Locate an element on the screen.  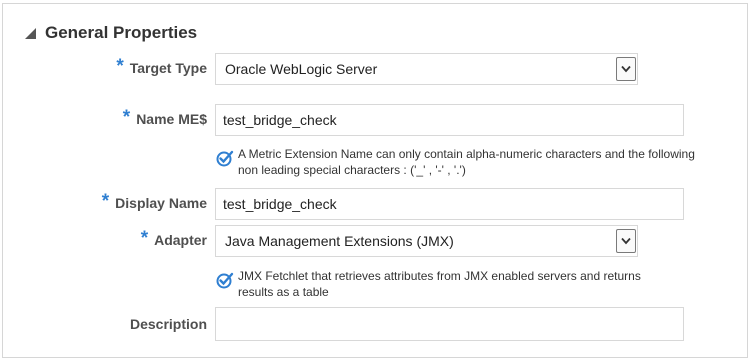
target-type-label: * Target Type is located at coordinates (161, 66).